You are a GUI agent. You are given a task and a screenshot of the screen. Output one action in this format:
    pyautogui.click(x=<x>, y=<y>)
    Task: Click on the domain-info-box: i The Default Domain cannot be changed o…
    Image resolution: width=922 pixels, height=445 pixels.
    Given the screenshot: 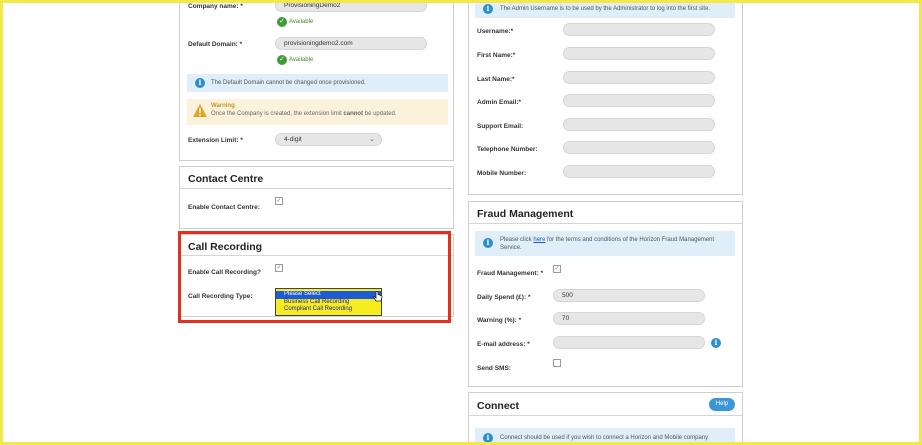 What is the action you would take?
    pyautogui.click(x=317, y=83)
    